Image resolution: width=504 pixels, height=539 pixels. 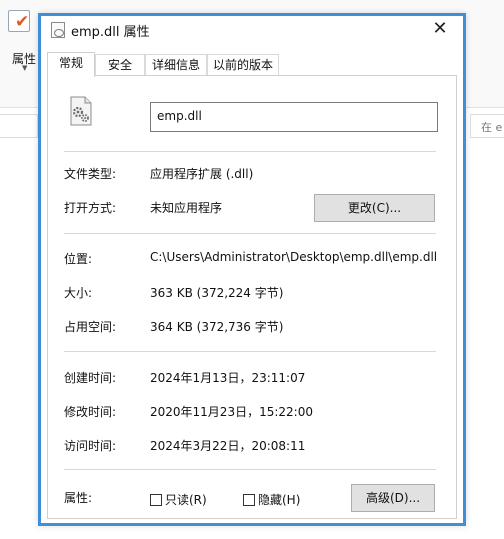 What do you see at coordinates (90, 412) in the screenshot?
I see `modified-label: 修改时间:` at bounding box center [90, 412].